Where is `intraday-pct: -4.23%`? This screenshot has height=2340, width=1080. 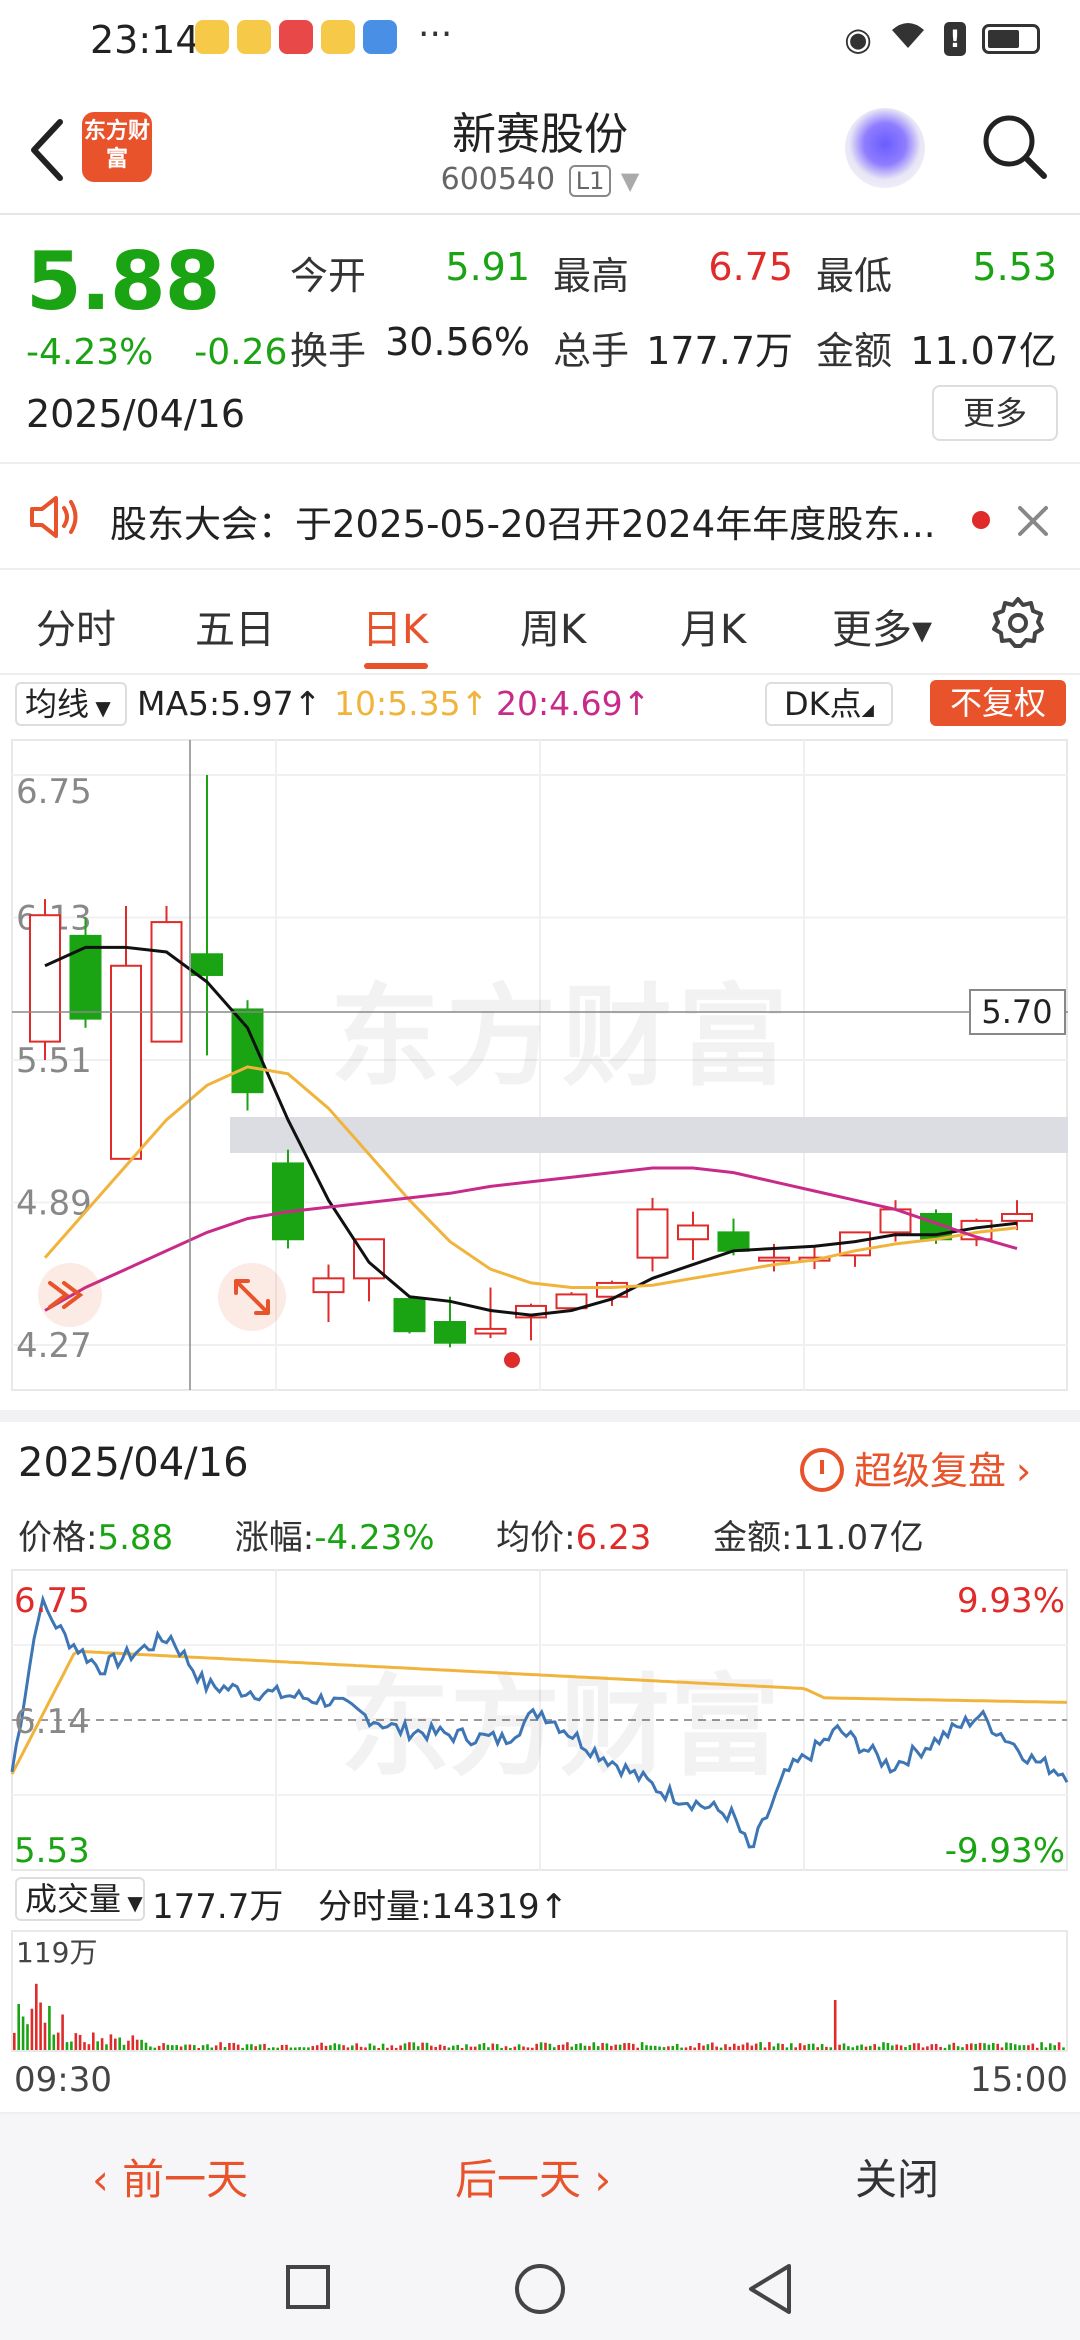 intraday-pct: -4.23% is located at coordinates (374, 1538).